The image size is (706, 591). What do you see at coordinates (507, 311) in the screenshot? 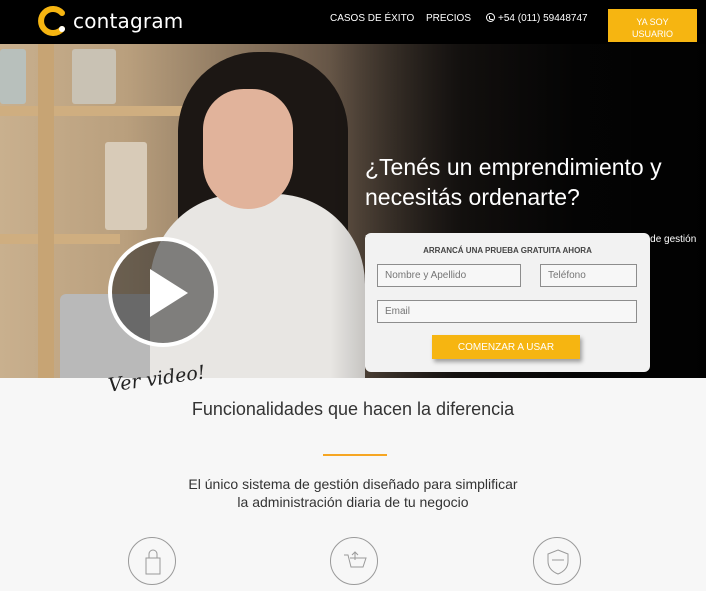
I see `email-field` at bounding box center [507, 311].